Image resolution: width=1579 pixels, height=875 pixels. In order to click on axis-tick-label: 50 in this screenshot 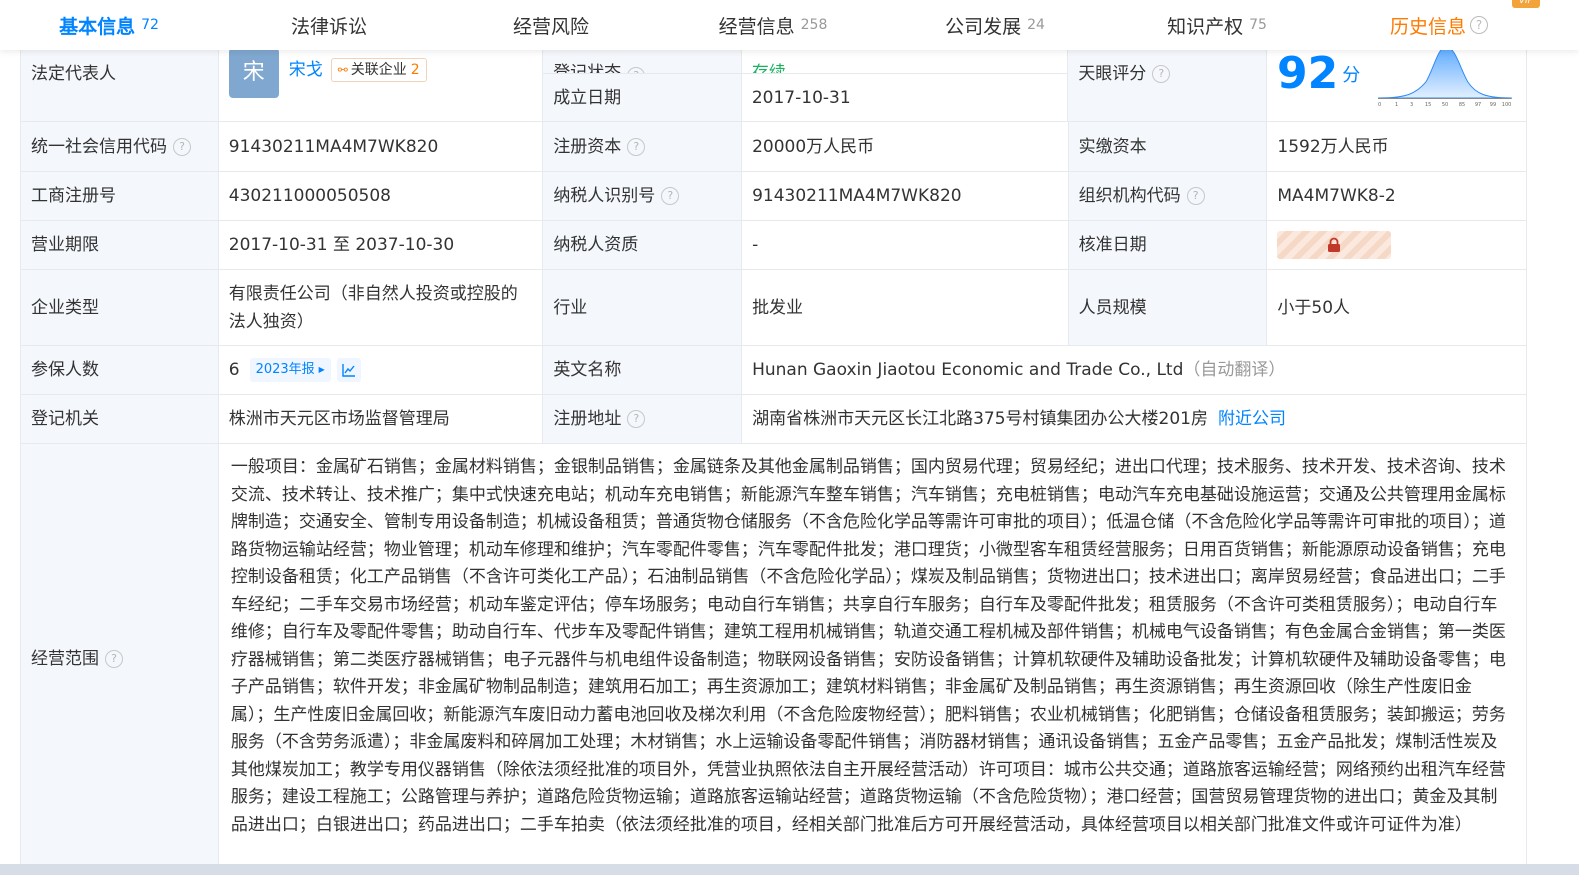, I will do `click(1445, 105)`.